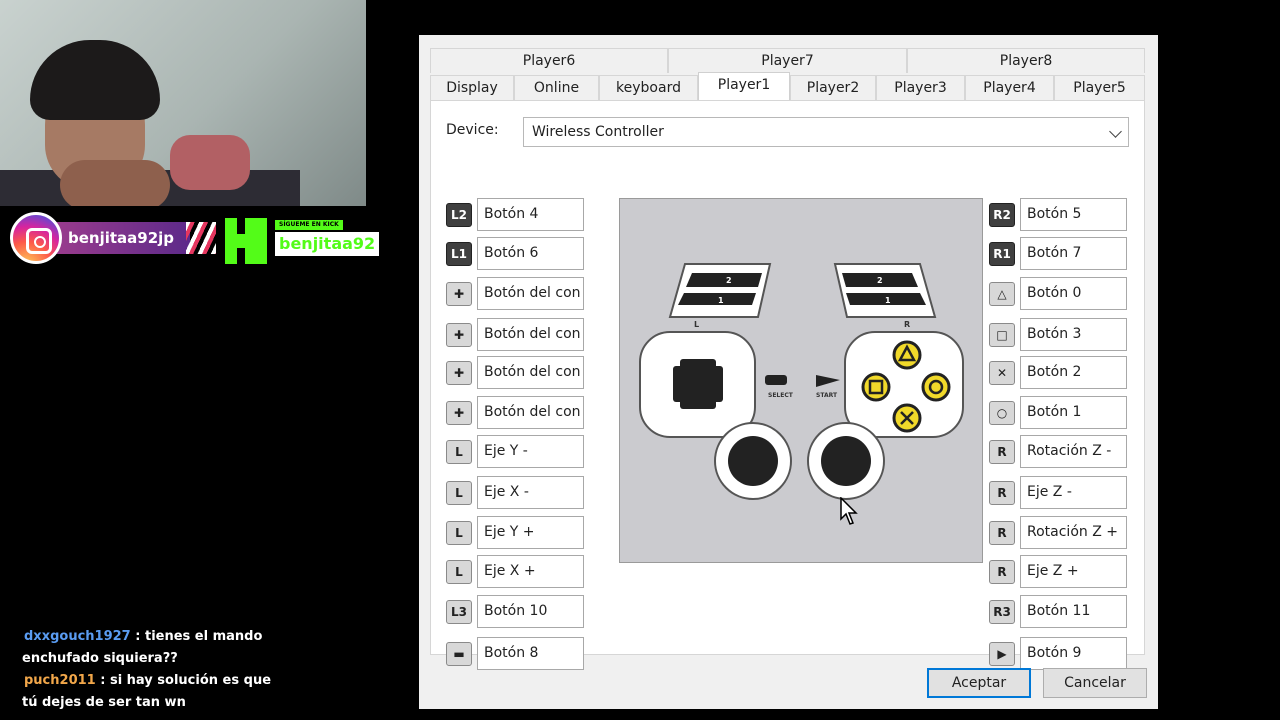 This screenshot has width=1280, height=720. I want to click on select-button, so click(776, 380).